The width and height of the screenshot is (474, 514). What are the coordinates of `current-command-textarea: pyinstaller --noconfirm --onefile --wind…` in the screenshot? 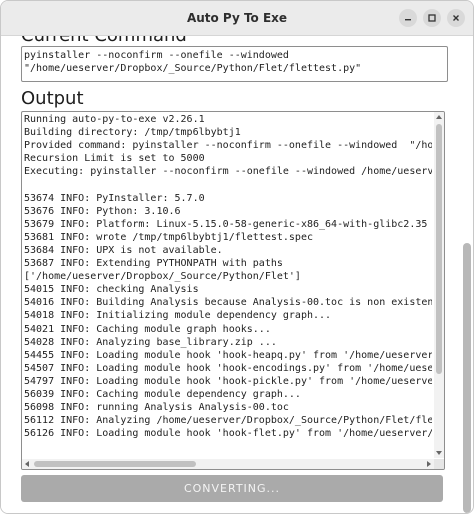 It's located at (234, 64).